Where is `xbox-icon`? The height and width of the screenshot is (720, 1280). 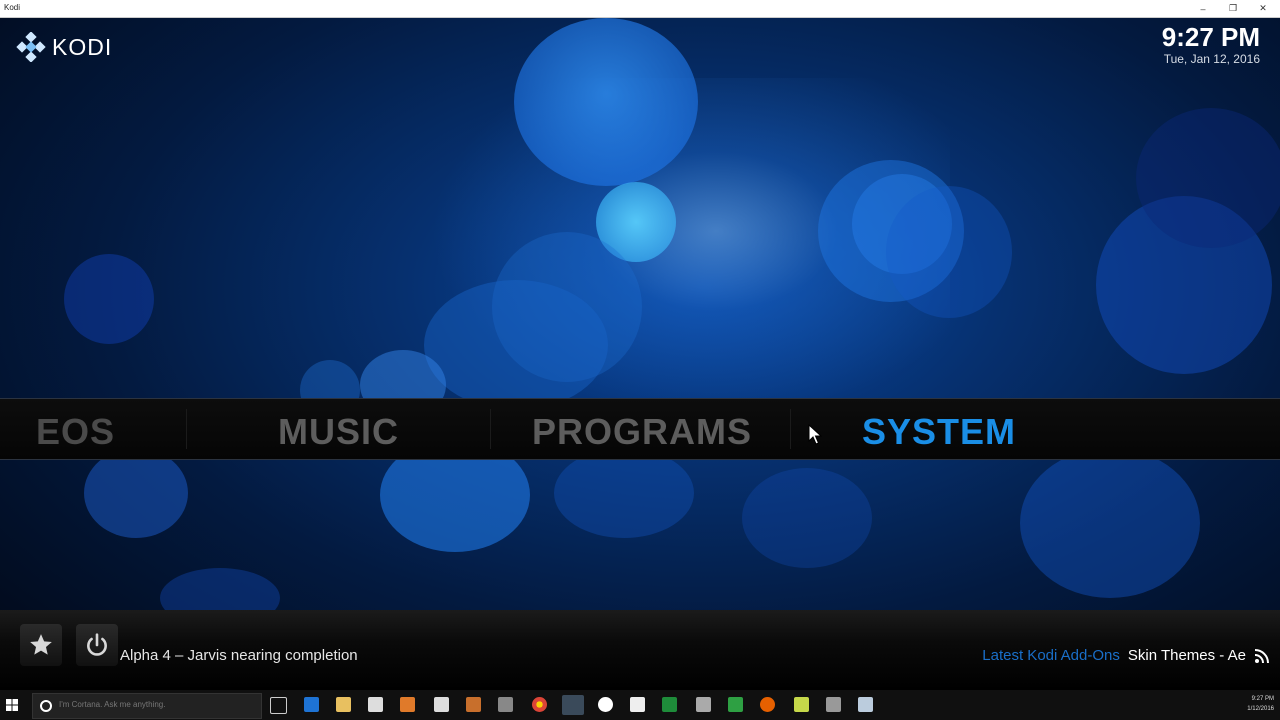
xbox-icon is located at coordinates (605, 704).